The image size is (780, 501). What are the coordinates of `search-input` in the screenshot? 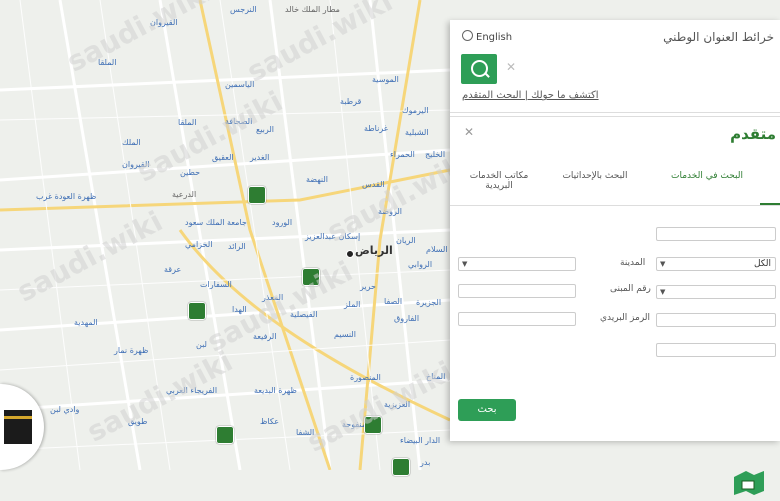 It's located at (651, 70).